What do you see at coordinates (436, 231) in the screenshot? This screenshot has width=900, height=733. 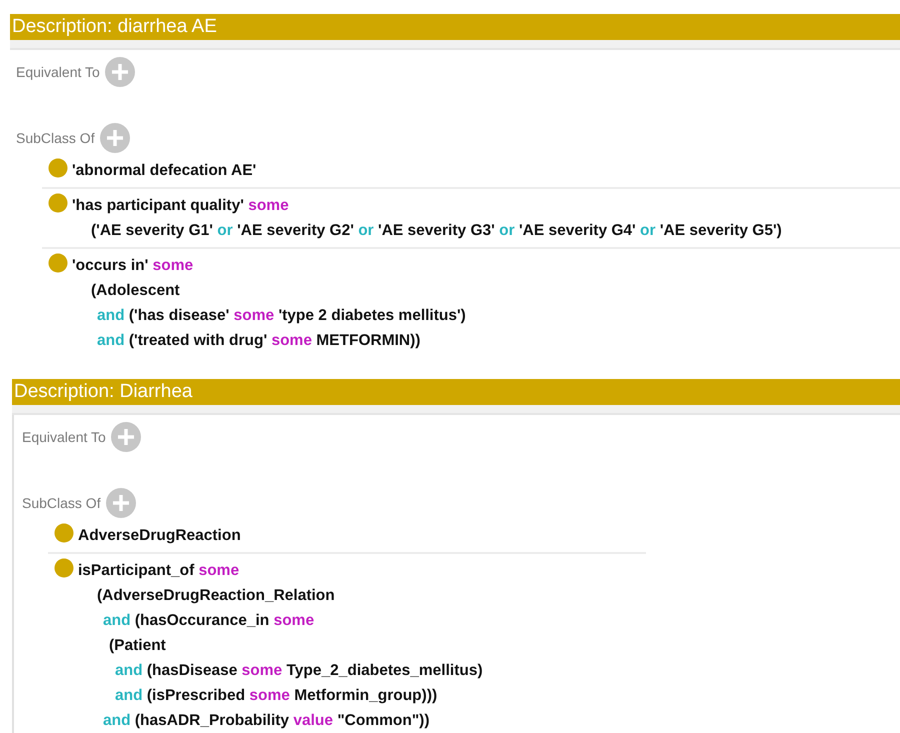 I see `expression-line: ('AE severity G1' or 'AE severity G2' or 'AE severity G3' or 'AE severity G4' or 'AE severity G5')` at bounding box center [436, 231].